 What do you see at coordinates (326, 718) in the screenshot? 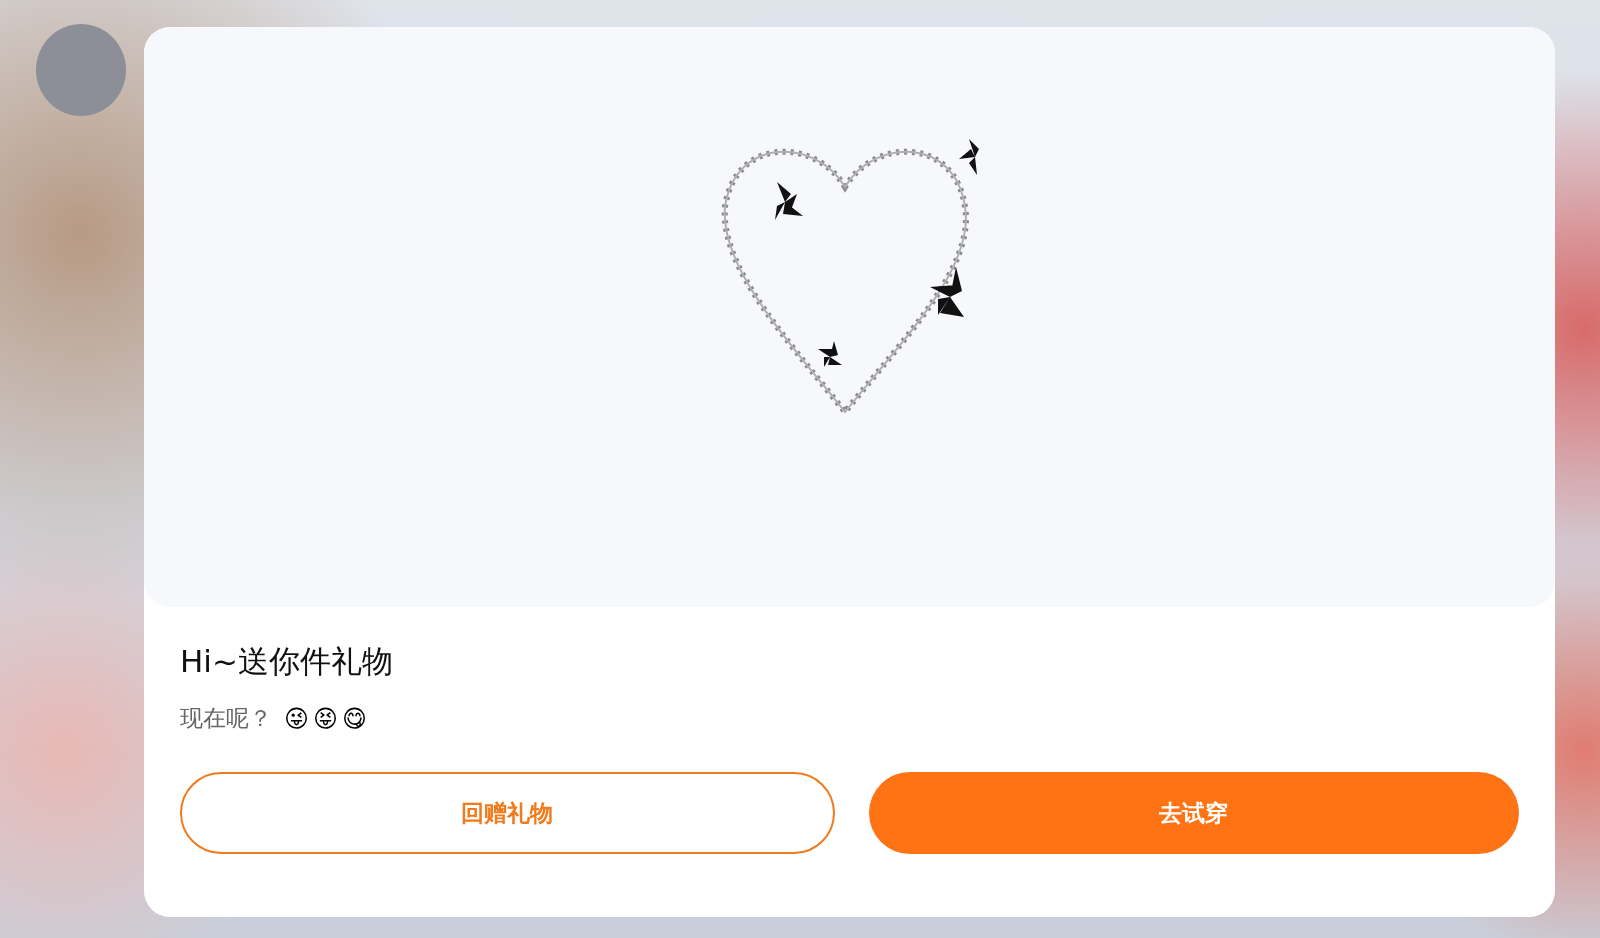
I see `emoji: 😝` at bounding box center [326, 718].